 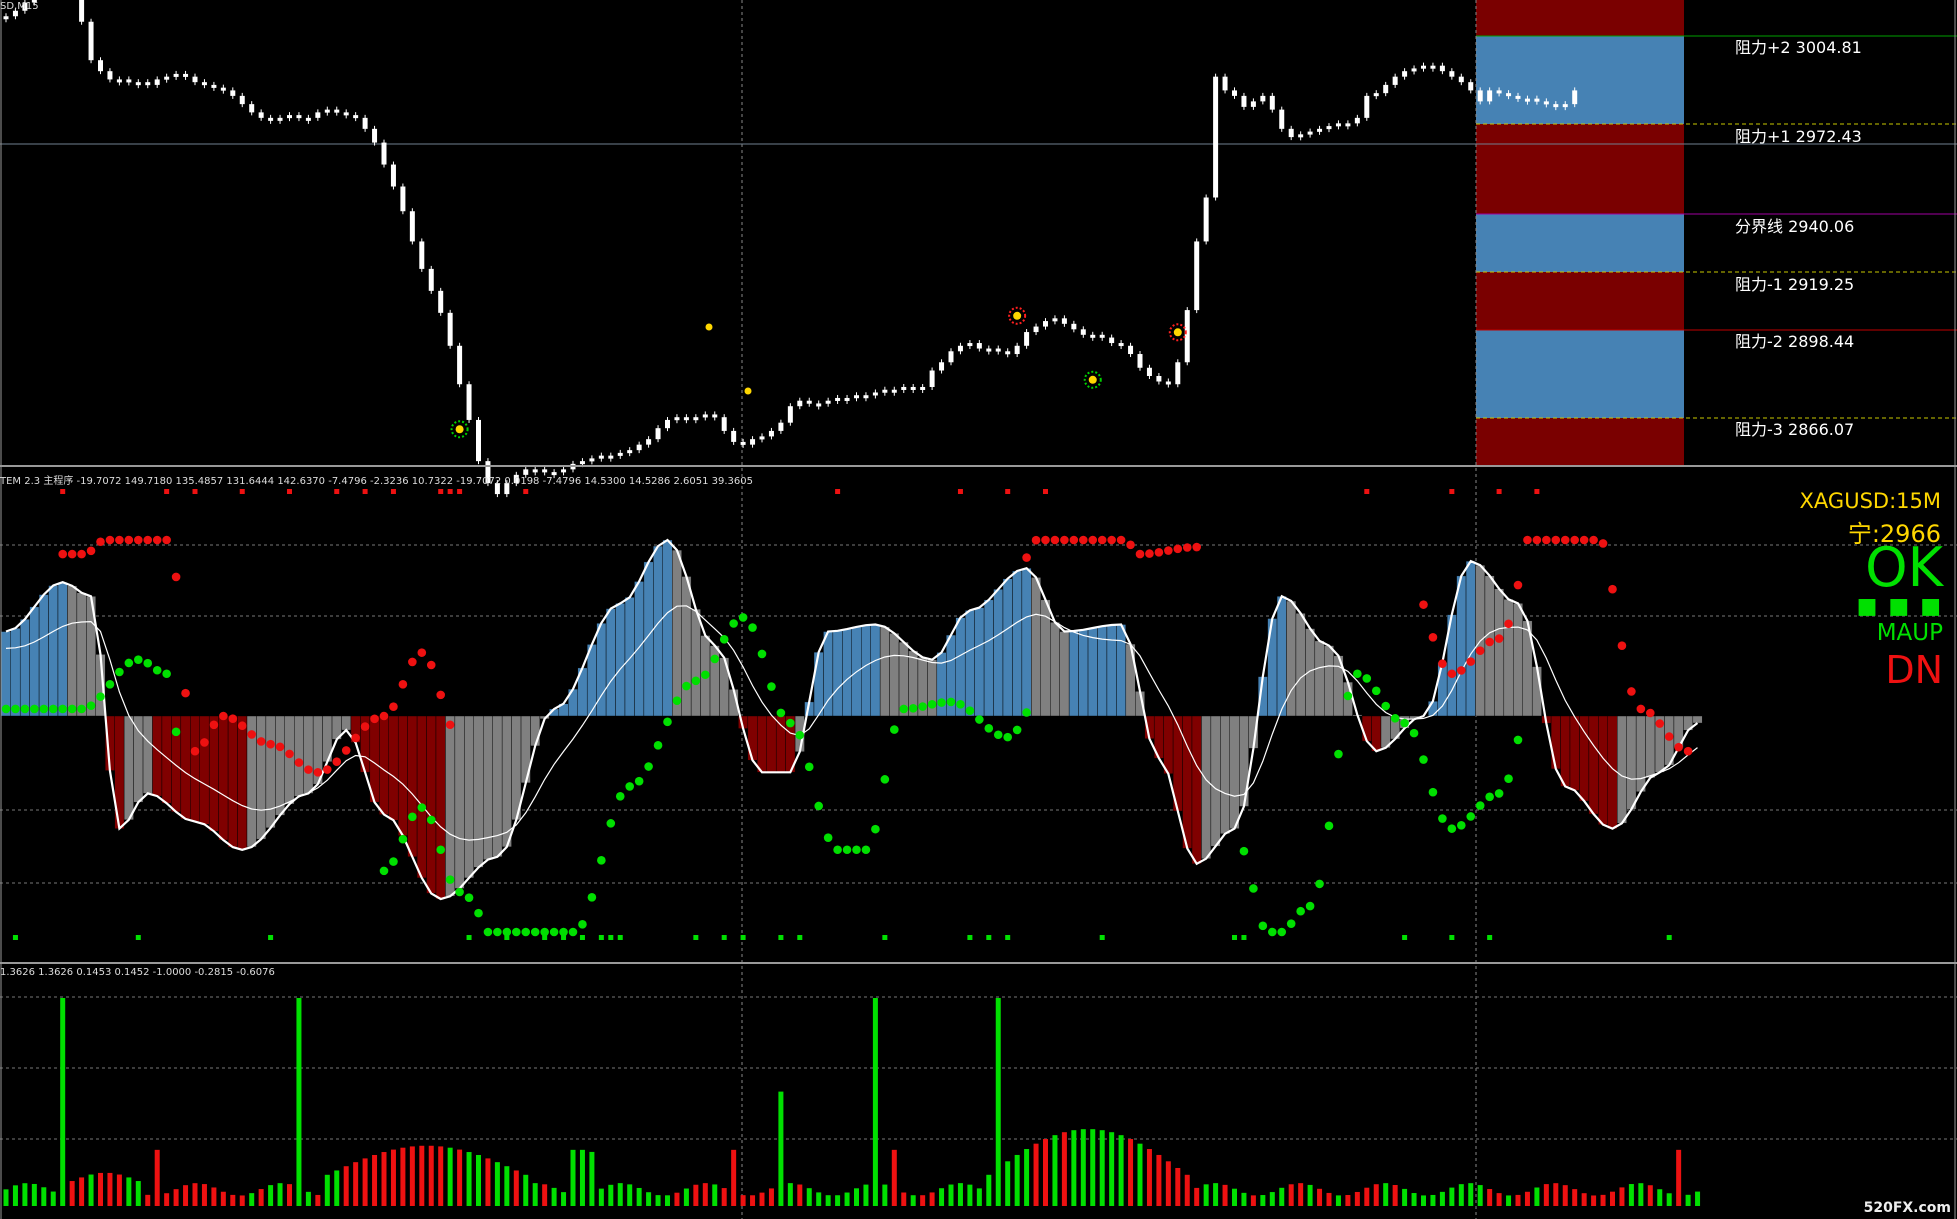 What do you see at coordinates (1177, 332) in the screenshot?
I see `sell-signal-core` at bounding box center [1177, 332].